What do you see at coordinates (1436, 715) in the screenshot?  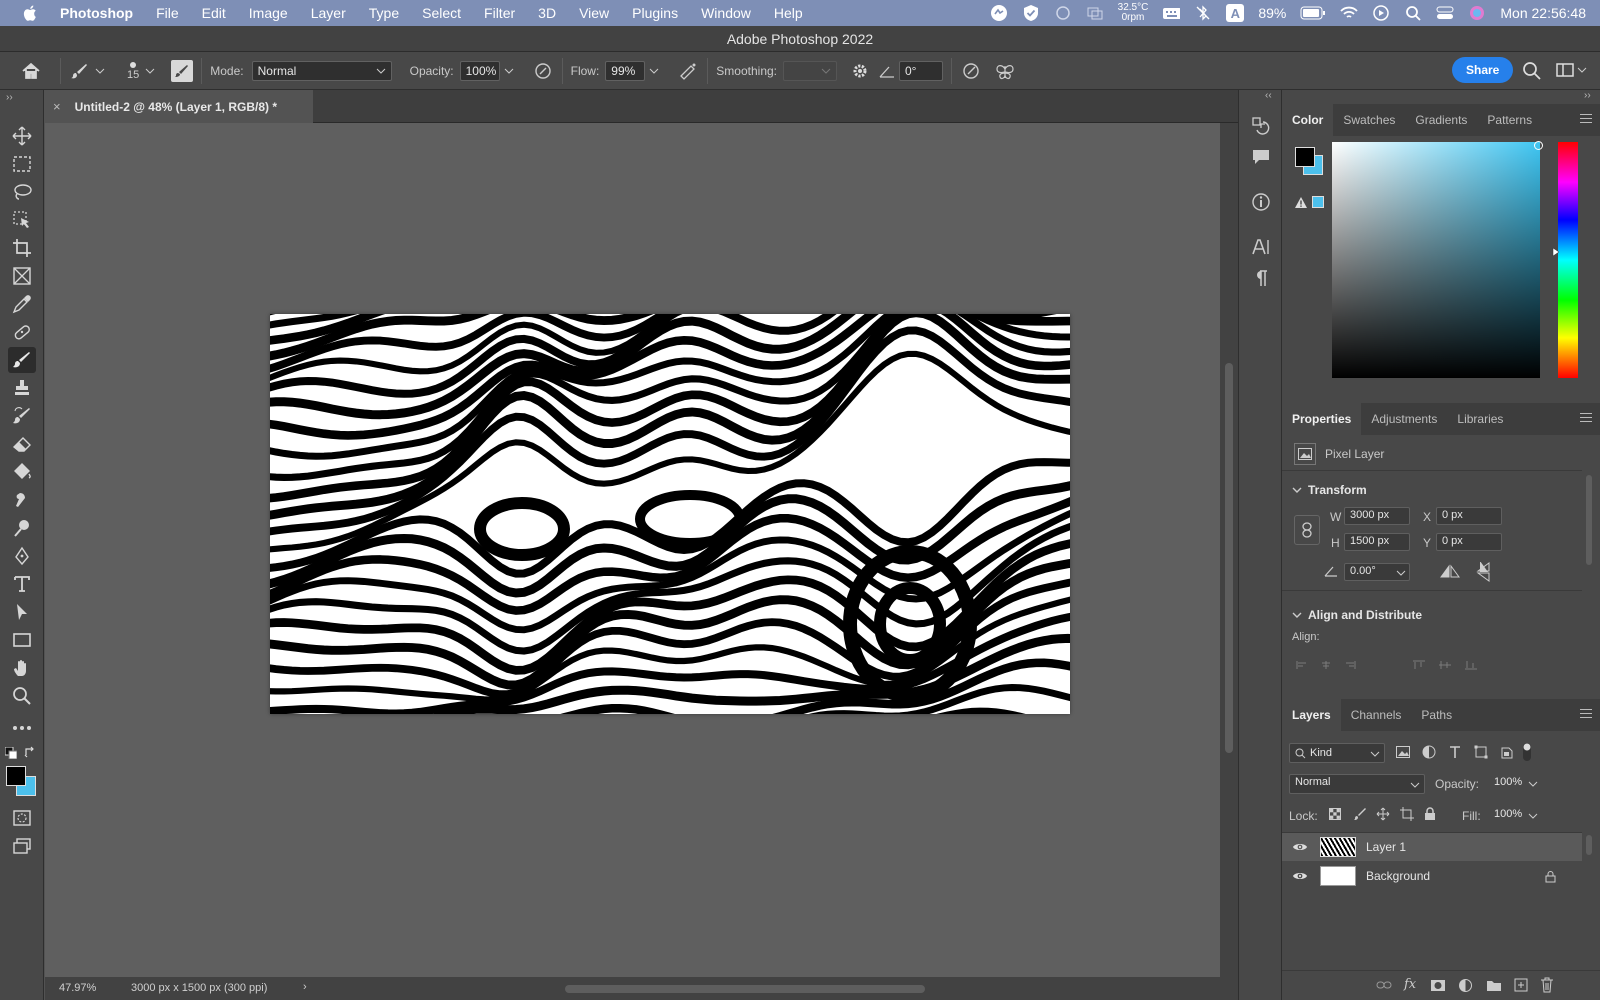 I see `tab-paths: Paths` at bounding box center [1436, 715].